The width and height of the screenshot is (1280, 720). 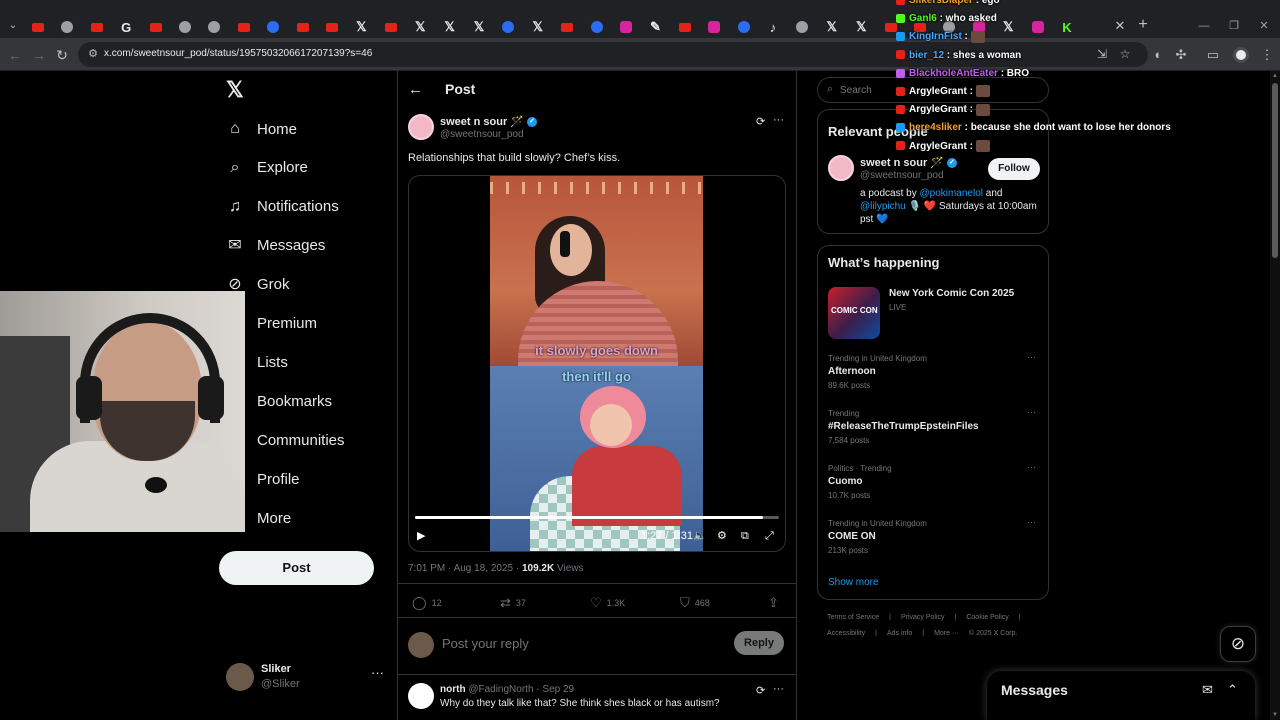 I want to click on reading-list-icon: ▭, so click(x=1213, y=55).